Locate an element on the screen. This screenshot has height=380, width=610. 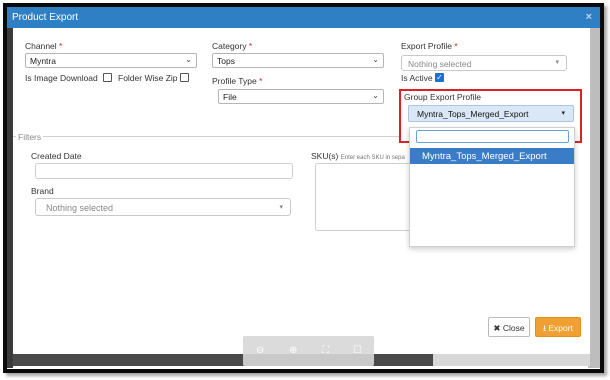
is-active-label: Is Active is located at coordinates (417, 78).